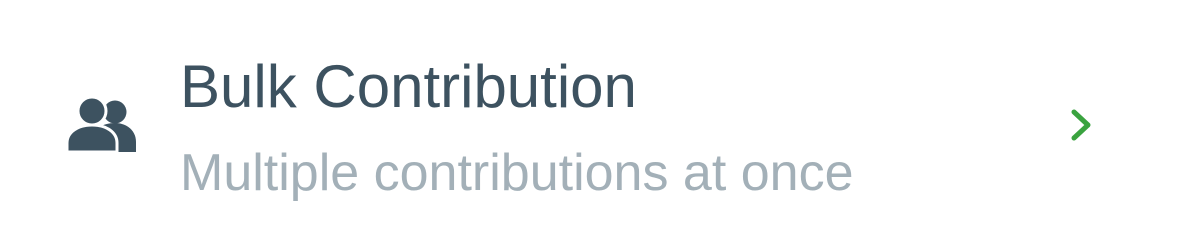  I want to click on chevron-right-icon, so click(1082, 125).